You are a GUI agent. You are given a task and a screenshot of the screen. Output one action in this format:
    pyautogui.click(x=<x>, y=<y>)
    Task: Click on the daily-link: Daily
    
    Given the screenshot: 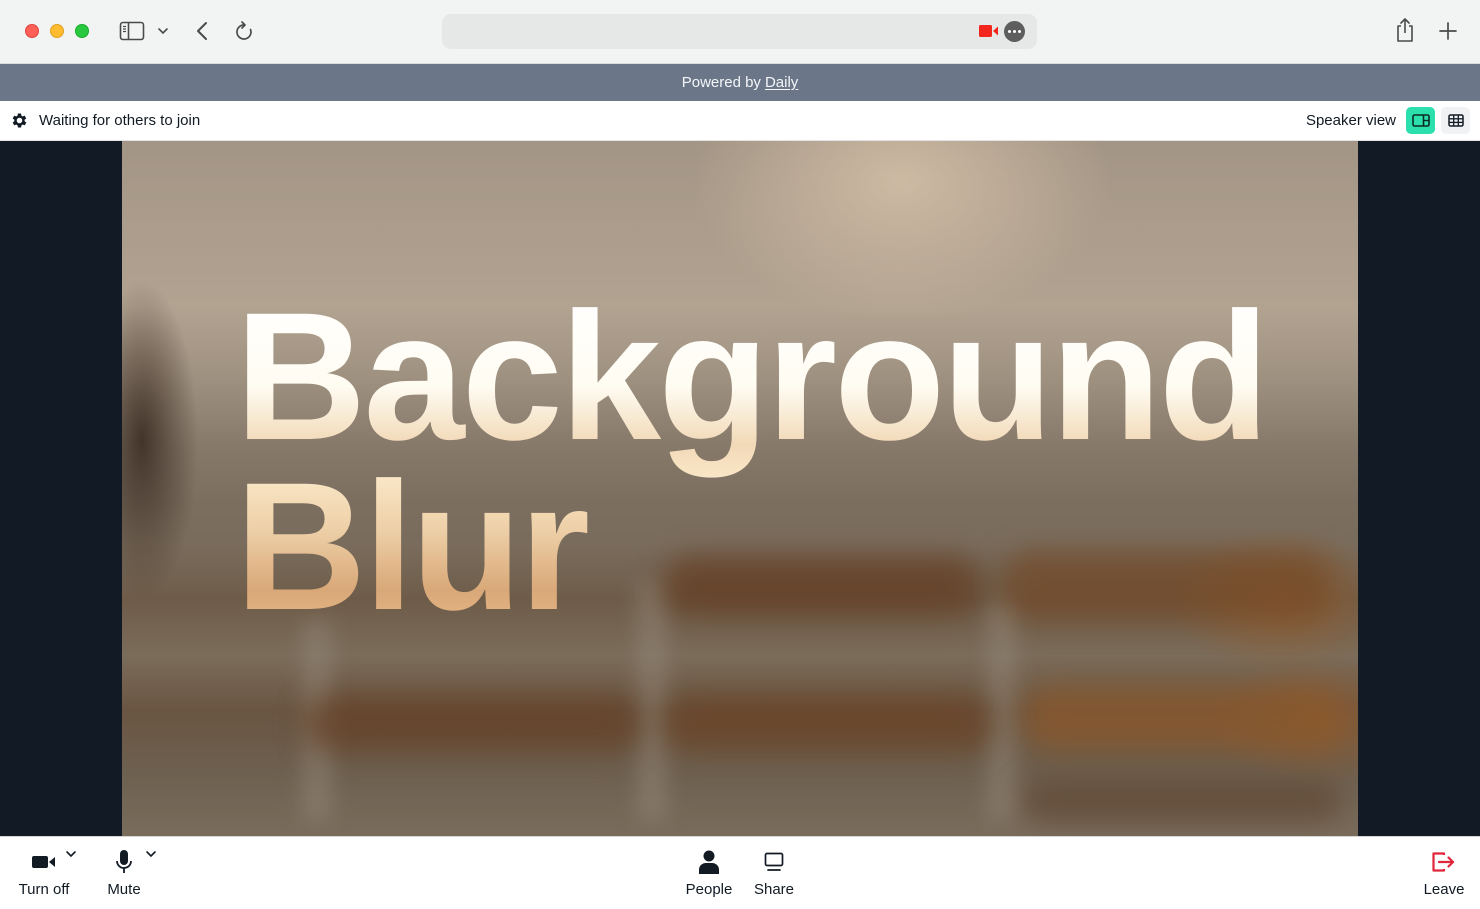 What is the action you would take?
    pyautogui.click(x=781, y=82)
    